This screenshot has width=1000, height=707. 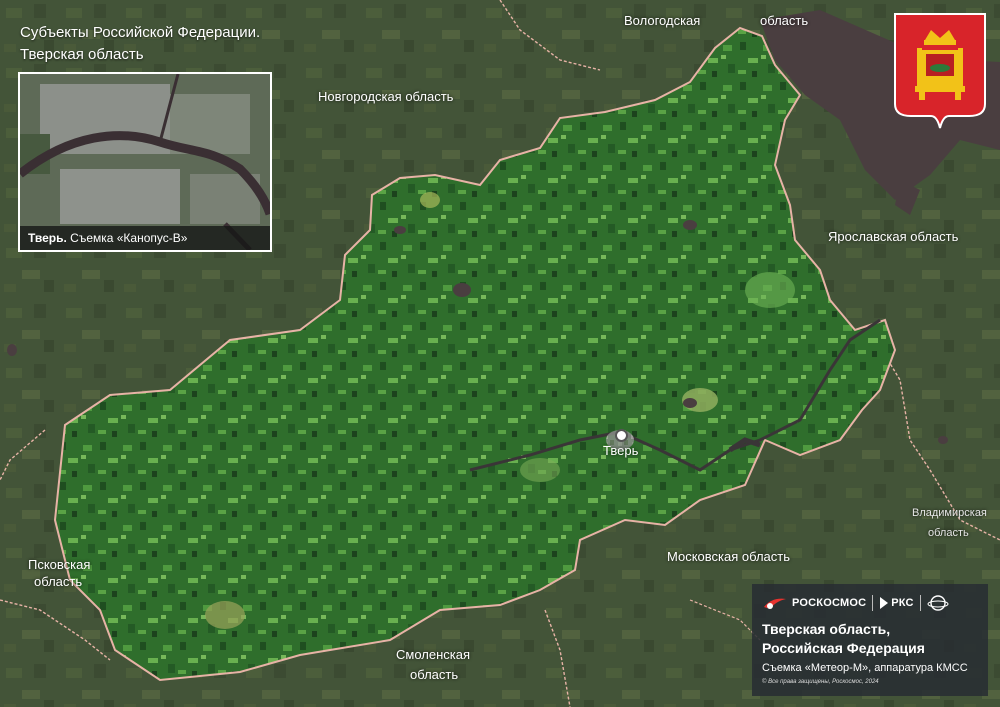 What do you see at coordinates (82, 54) in the screenshot?
I see `map-title-line2: Тверская область` at bounding box center [82, 54].